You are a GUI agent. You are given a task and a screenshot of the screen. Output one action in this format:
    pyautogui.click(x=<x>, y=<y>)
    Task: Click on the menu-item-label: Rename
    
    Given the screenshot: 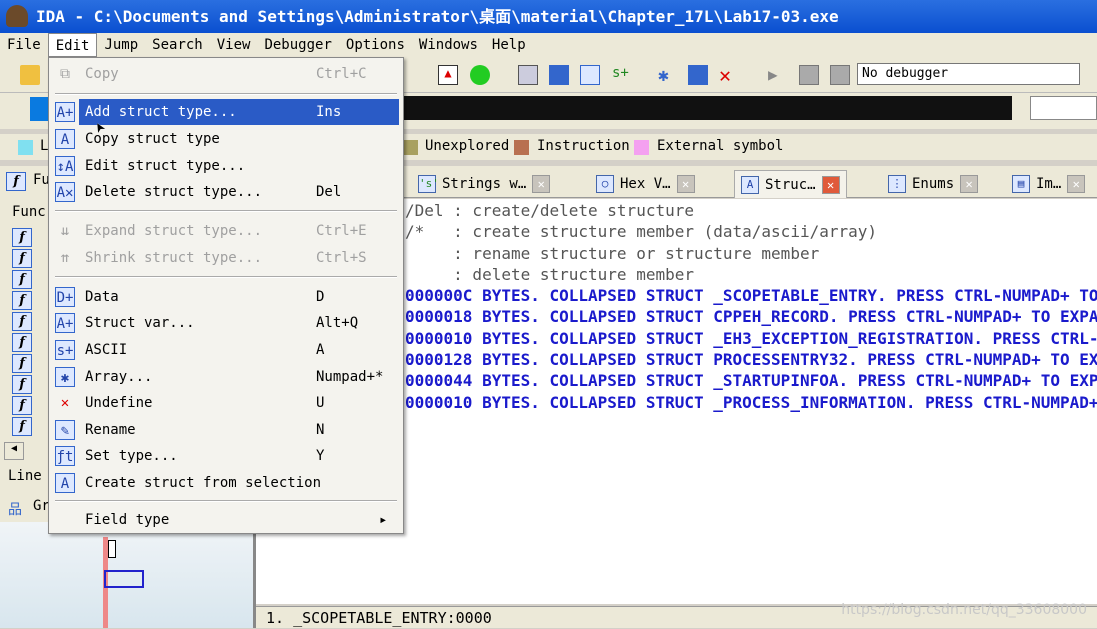 What is the action you would take?
    pyautogui.click(x=110, y=430)
    